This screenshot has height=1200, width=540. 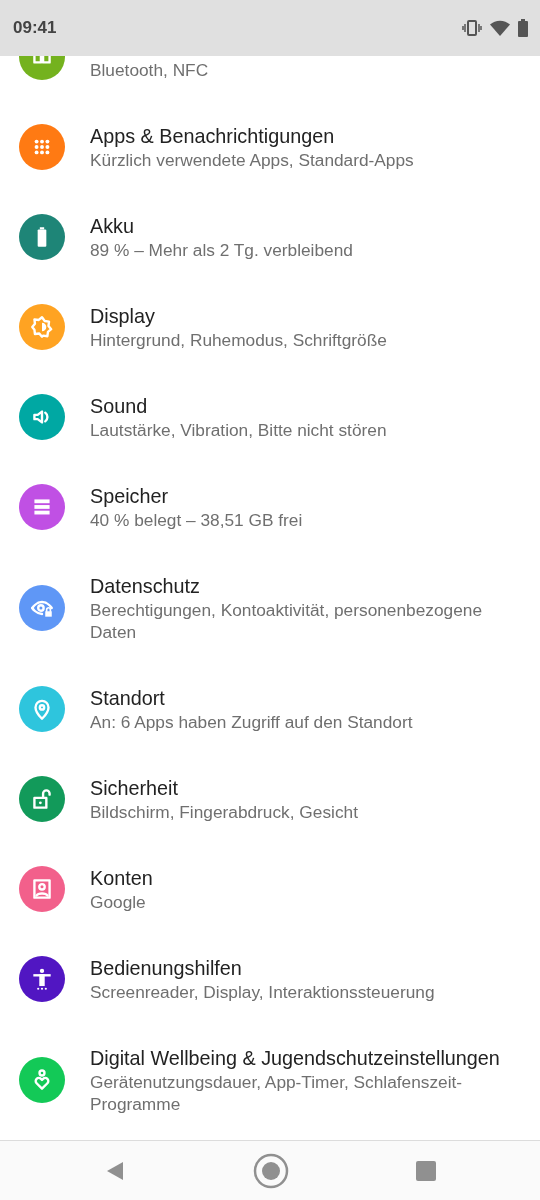 I want to click on setting-summary: Kürzlich verwendete Apps, Standard-Apps, so click(x=252, y=159).